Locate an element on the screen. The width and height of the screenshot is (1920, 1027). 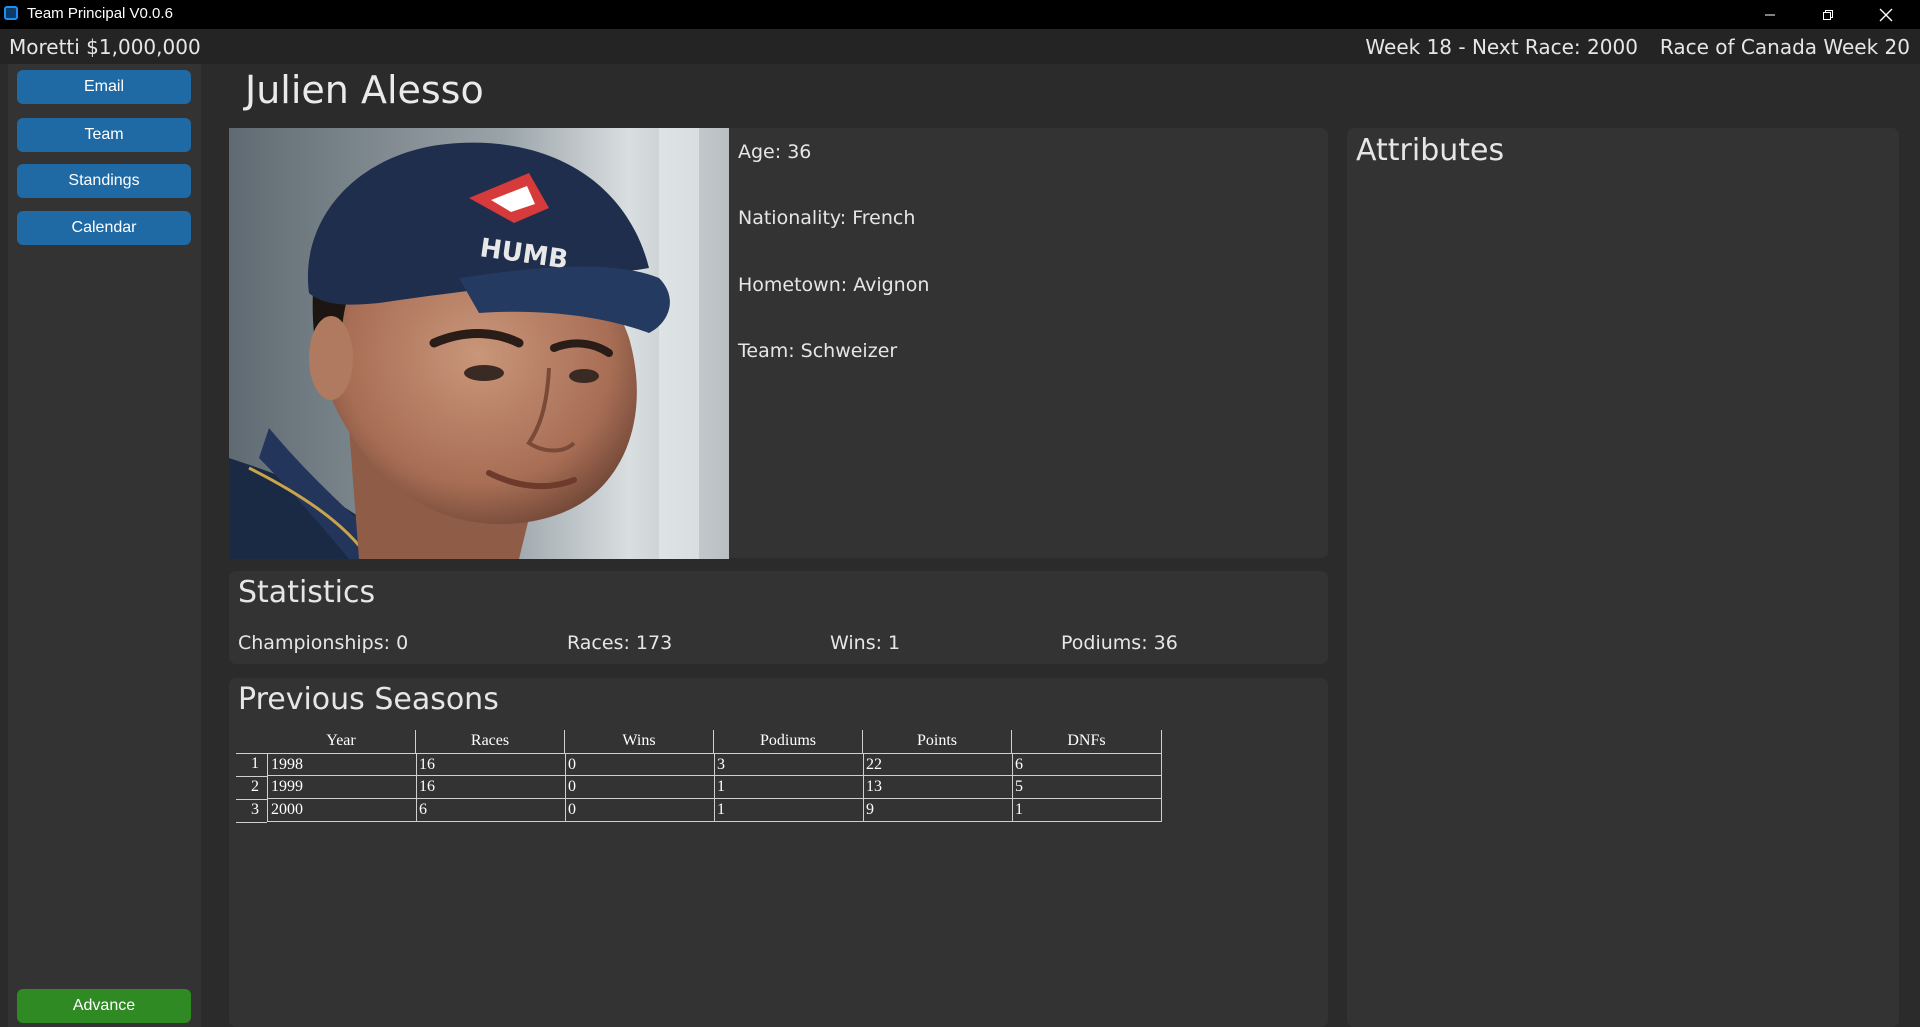
cell-year: 2000 is located at coordinates (342, 810).